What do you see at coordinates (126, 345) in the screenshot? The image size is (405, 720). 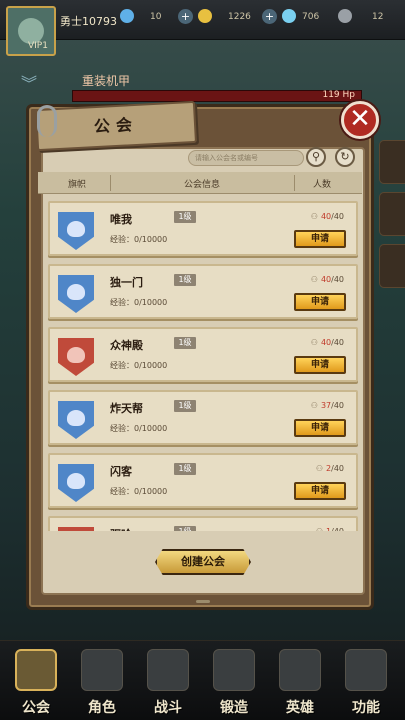 I see `guild-name: 众神殿` at bounding box center [126, 345].